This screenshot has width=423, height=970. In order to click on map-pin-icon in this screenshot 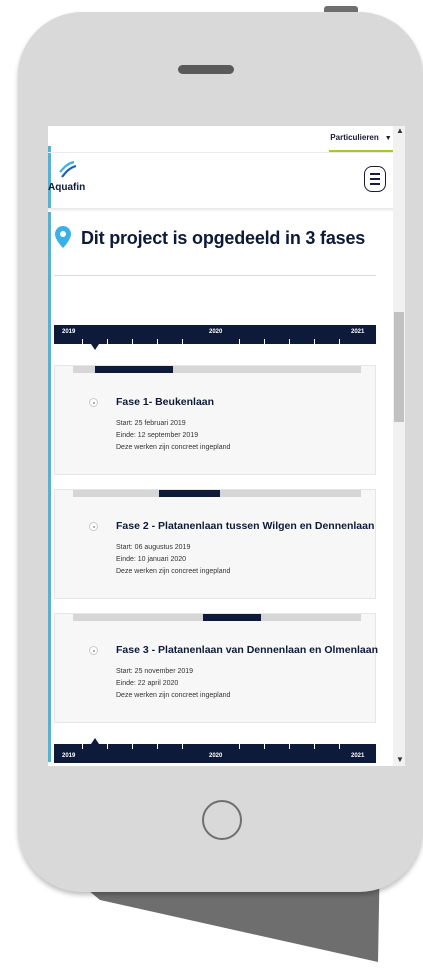, I will do `click(63, 237)`.